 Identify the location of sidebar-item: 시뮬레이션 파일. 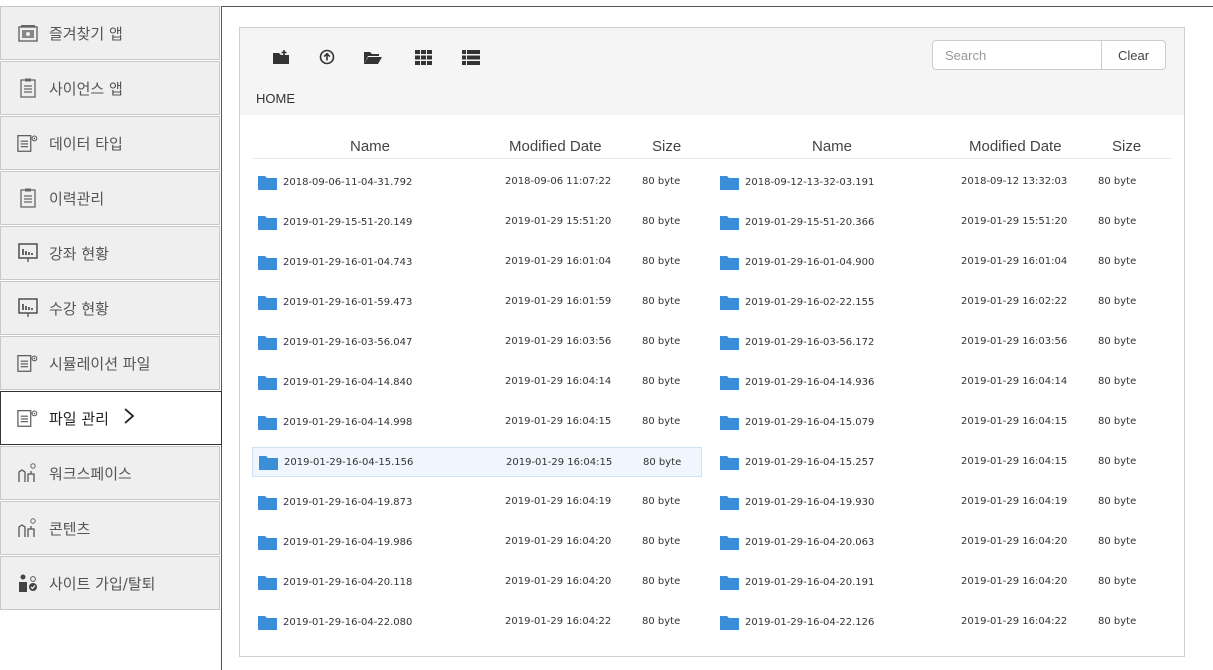
(110, 363).